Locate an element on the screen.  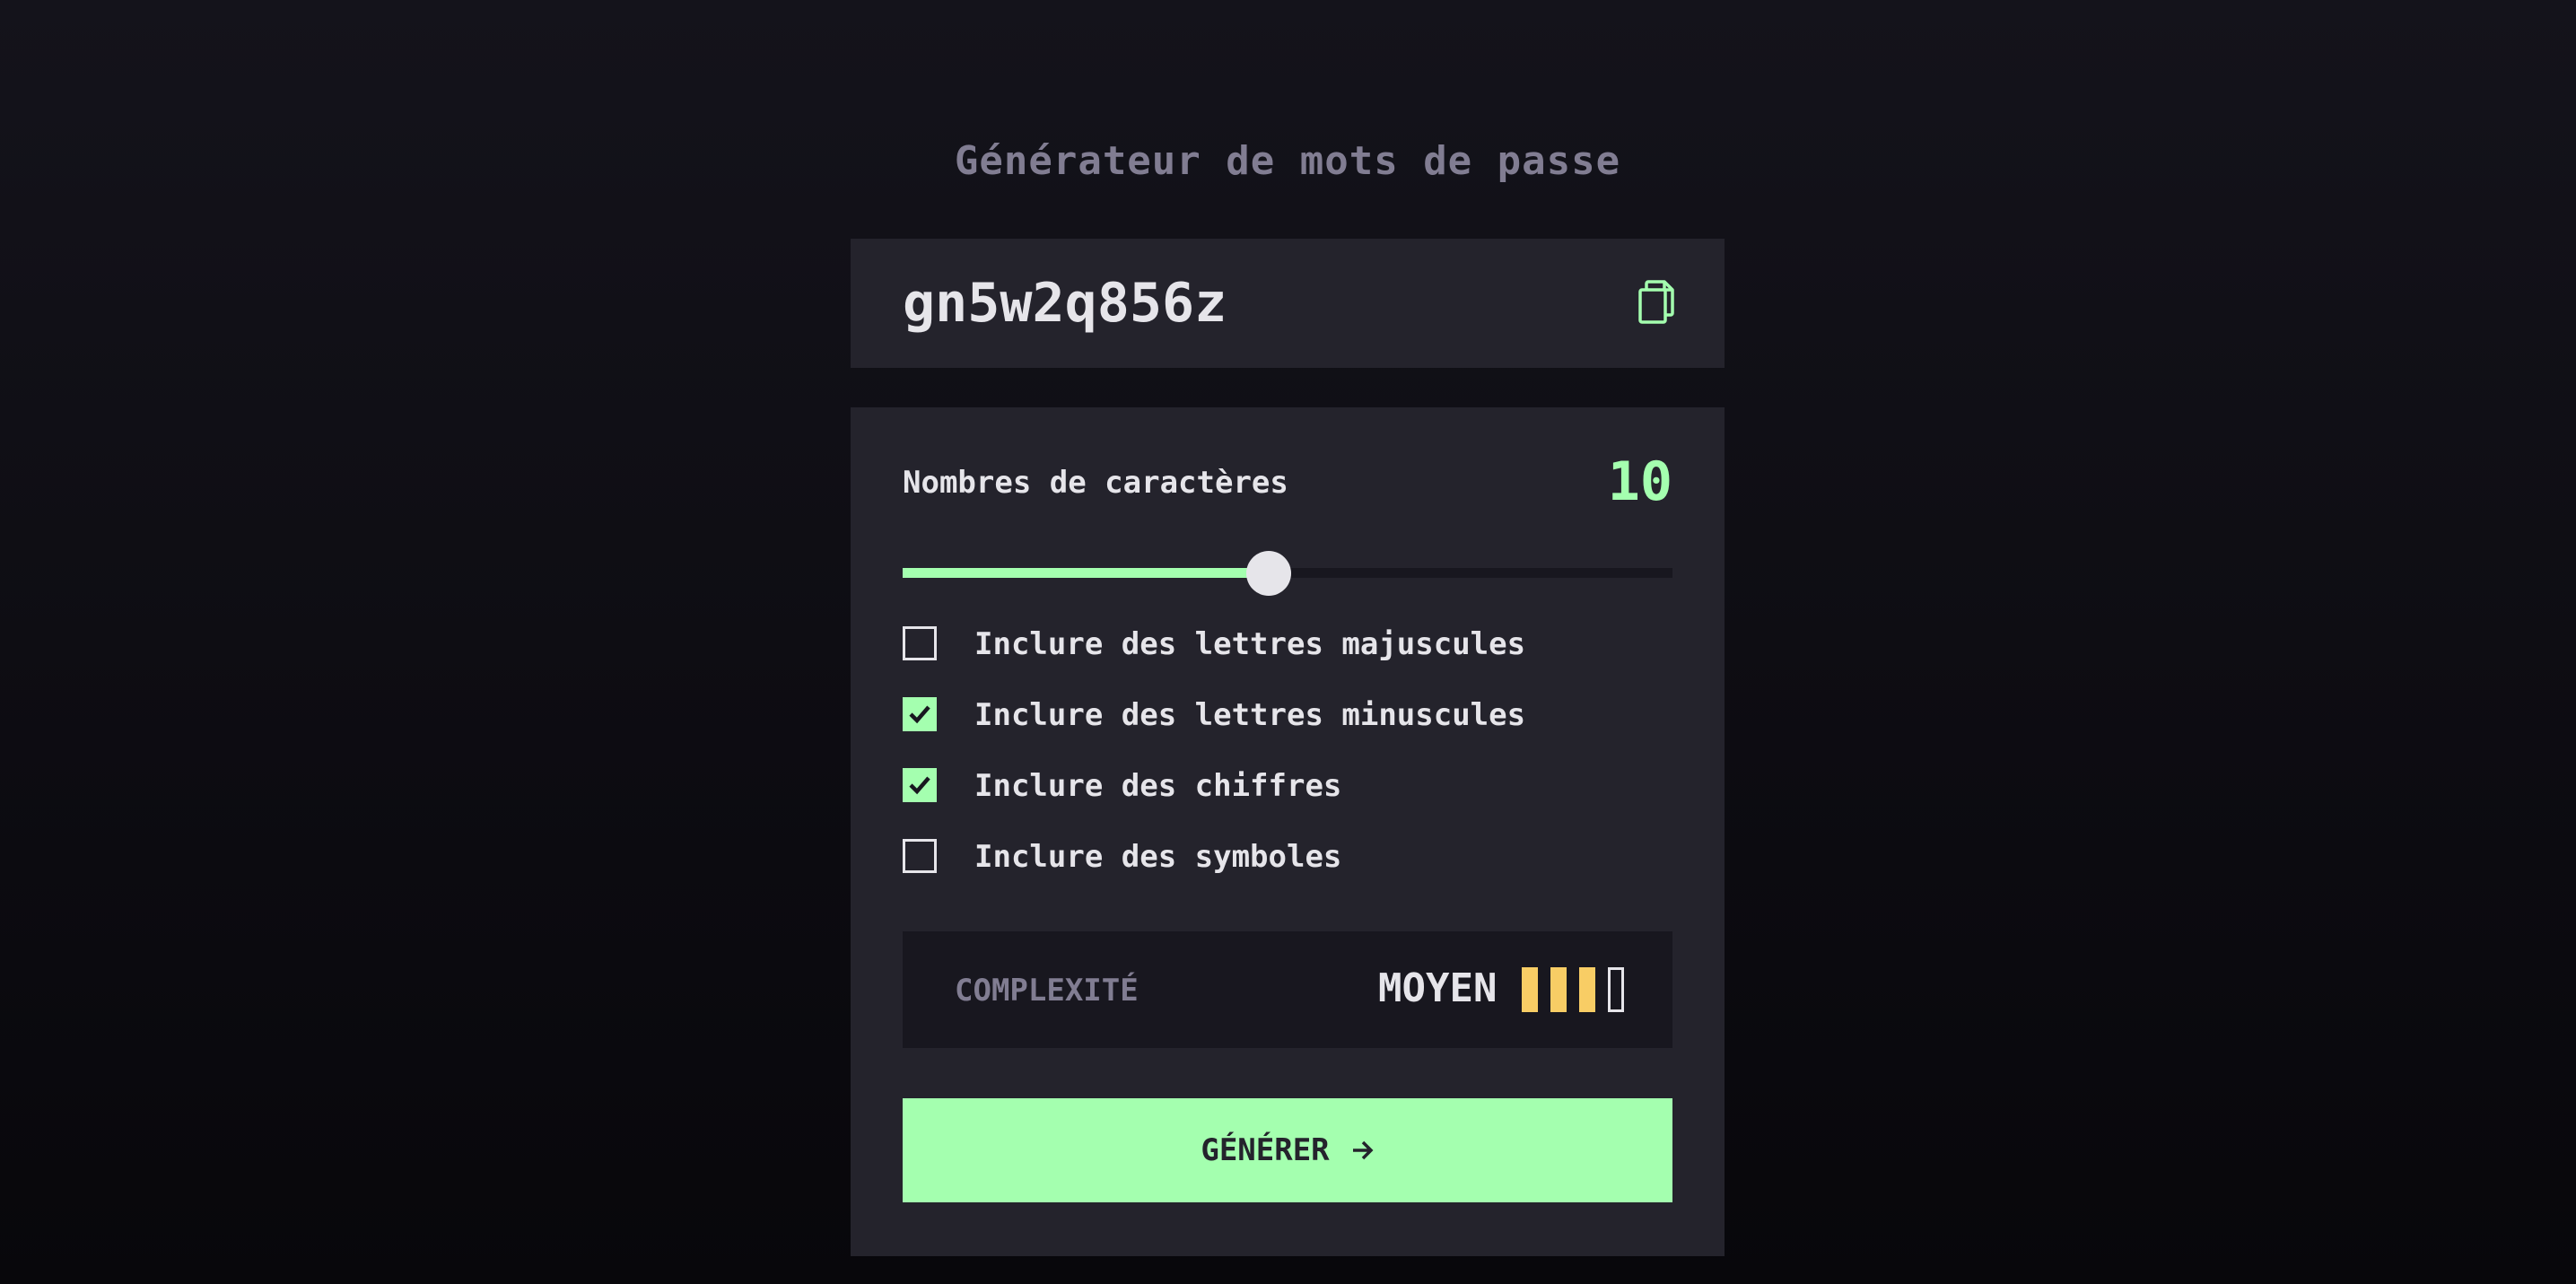
lowercase-checkbox is located at coordinates (920, 714).